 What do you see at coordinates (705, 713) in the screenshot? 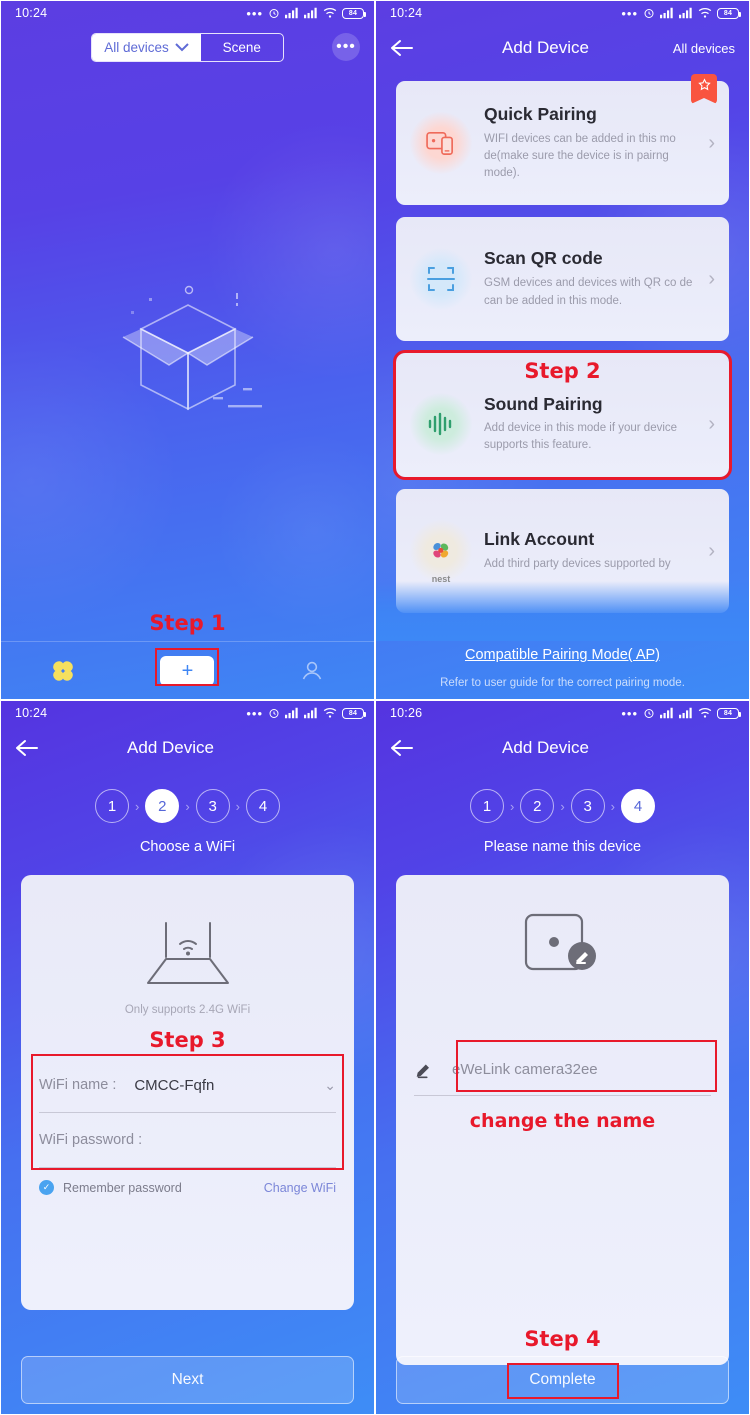
I see `wifi-icon` at bounding box center [705, 713].